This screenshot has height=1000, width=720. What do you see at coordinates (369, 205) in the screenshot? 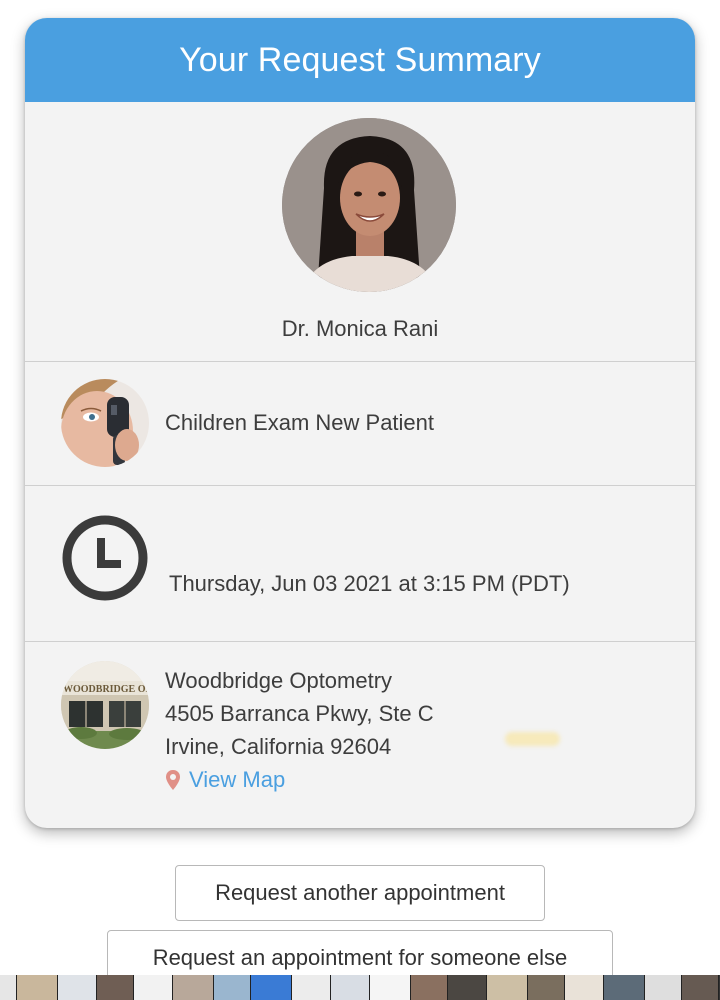
I see `provider-avatar` at bounding box center [369, 205].